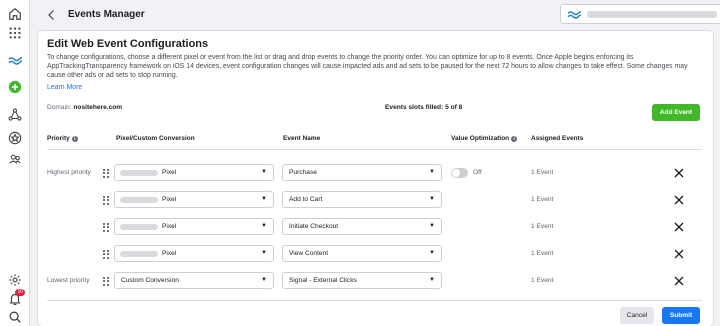 This screenshot has height=326, width=720. I want to click on event-select: Signal - External Clicks ▼, so click(362, 280).